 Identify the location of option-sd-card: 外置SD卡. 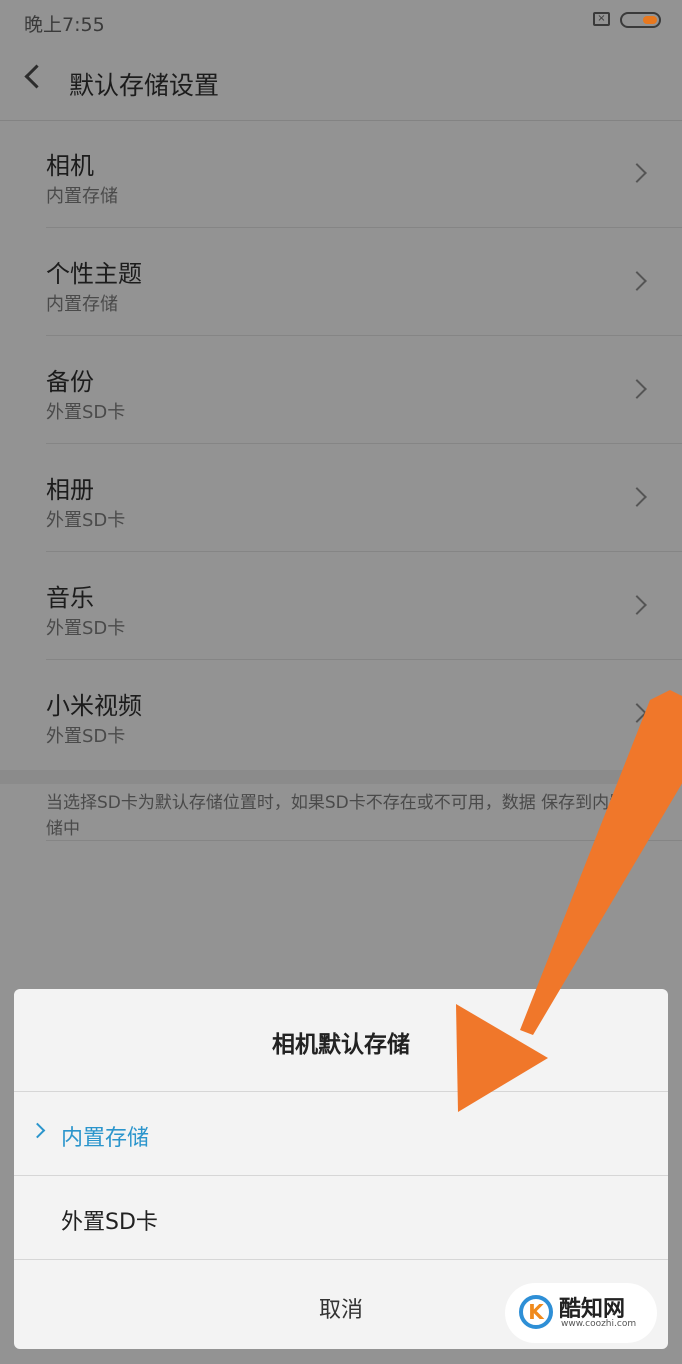
(341, 1218).